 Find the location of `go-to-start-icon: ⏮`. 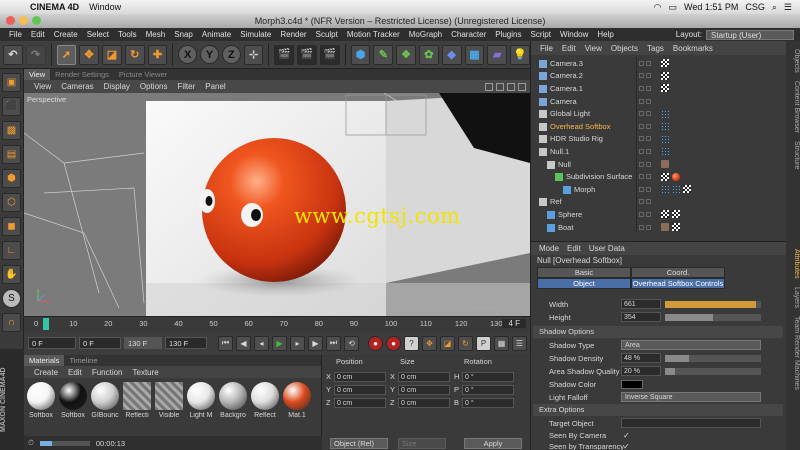

go-to-start-icon: ⏮ is located at coordinates (225, 343).